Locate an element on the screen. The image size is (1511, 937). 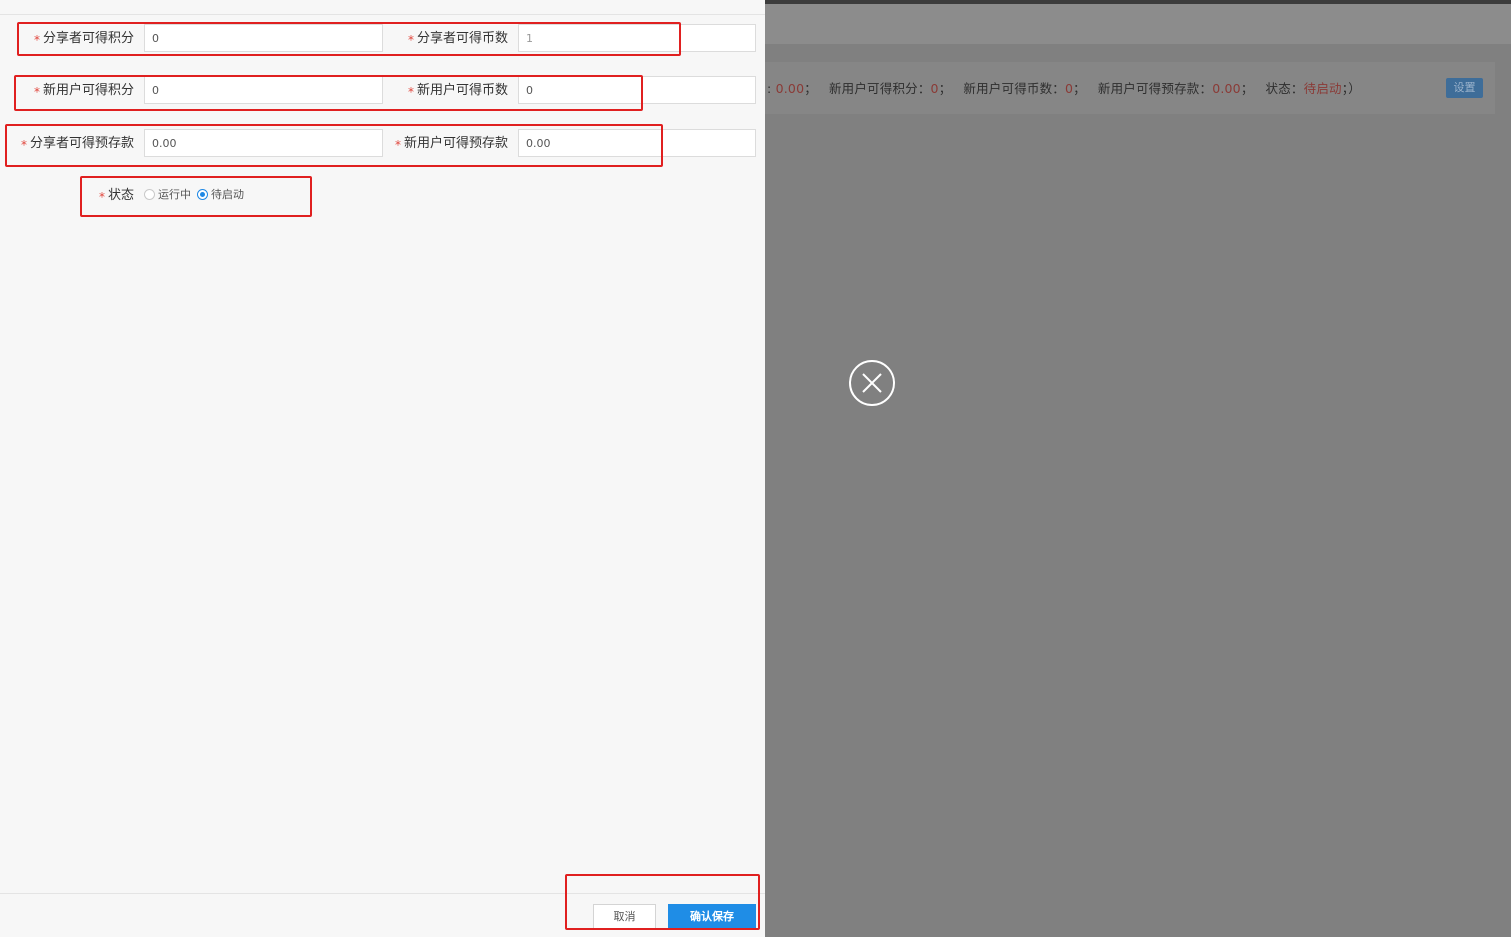
new-user-points-label: * 新用户可得积分 is located at coordinates (83, 91).